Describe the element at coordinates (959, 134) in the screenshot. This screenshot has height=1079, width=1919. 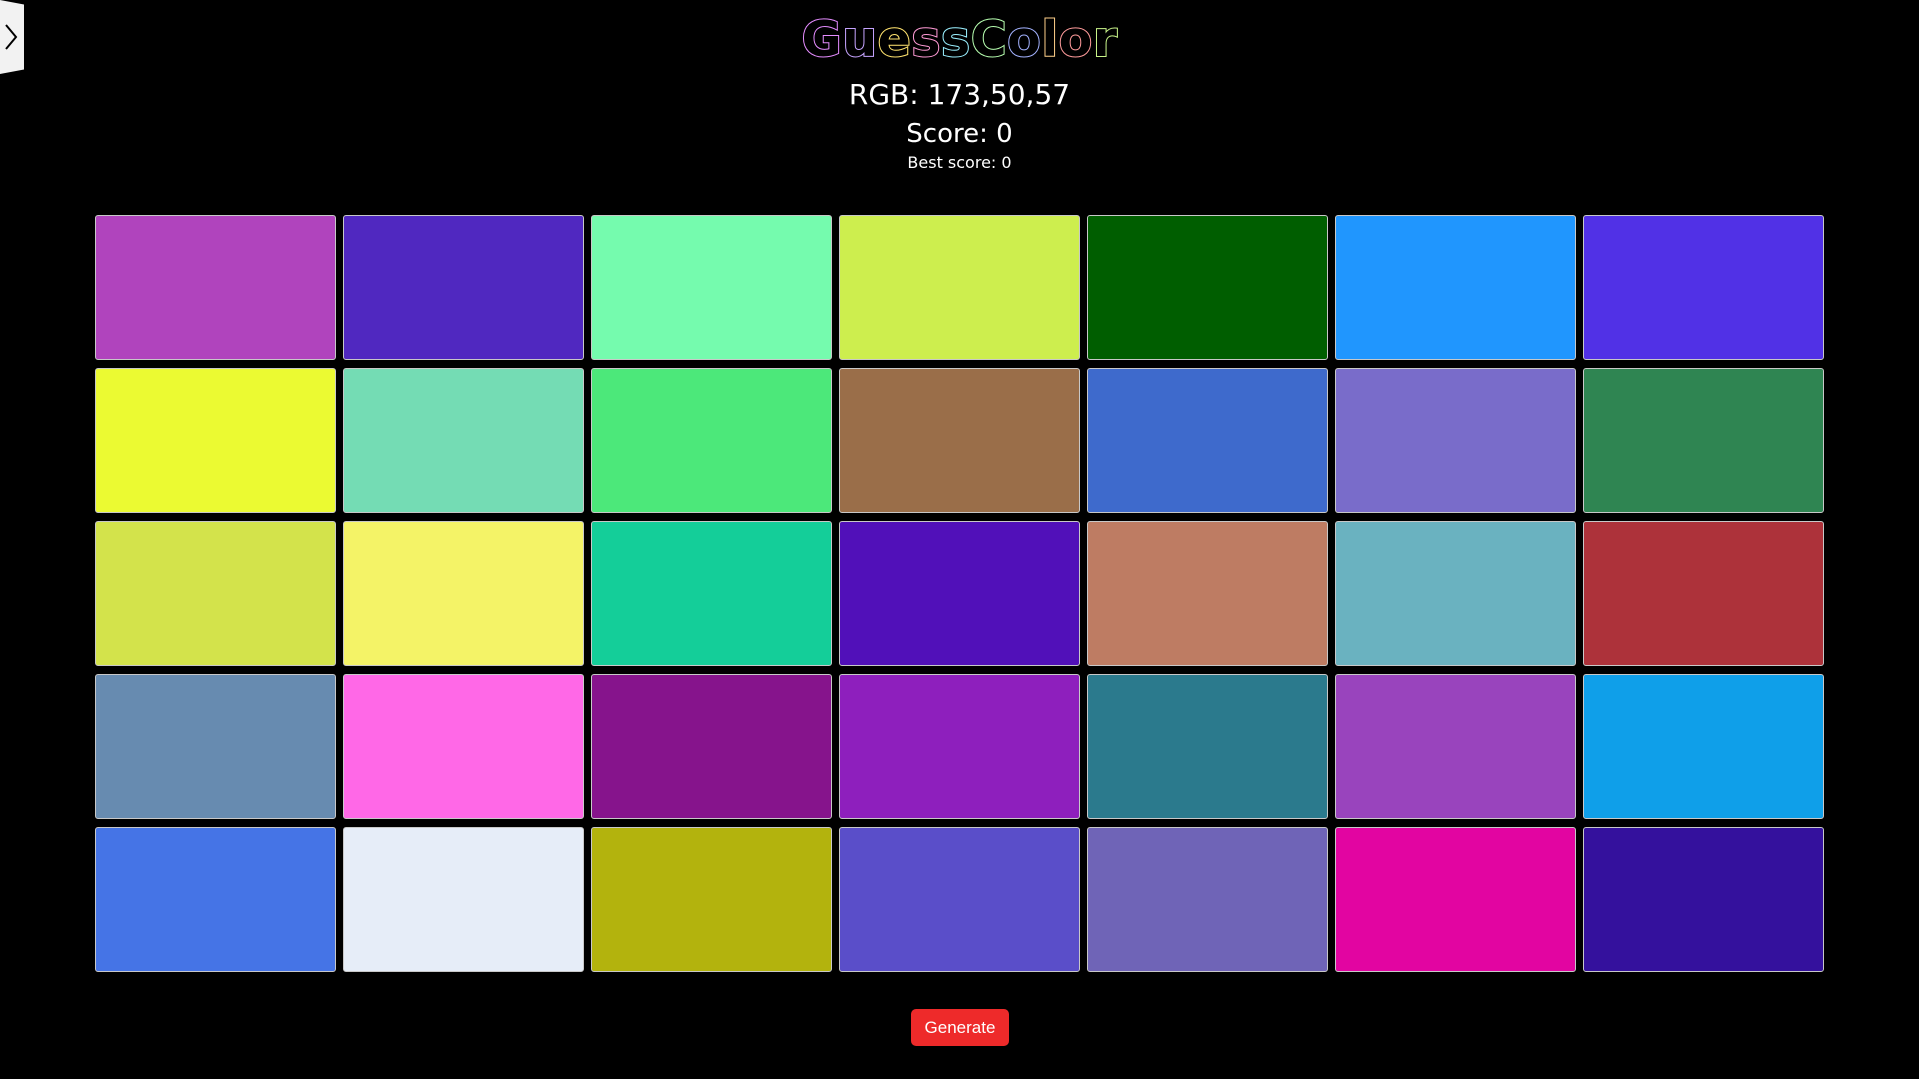
I see `score-label: Score: 0` at that location.